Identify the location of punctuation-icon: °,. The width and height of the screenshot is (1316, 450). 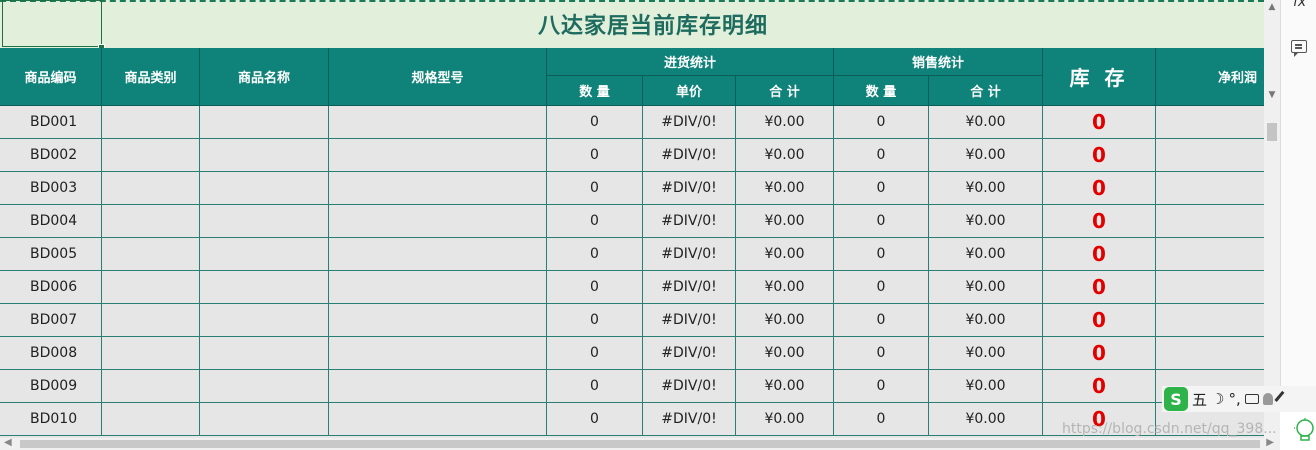
(1234, 399).